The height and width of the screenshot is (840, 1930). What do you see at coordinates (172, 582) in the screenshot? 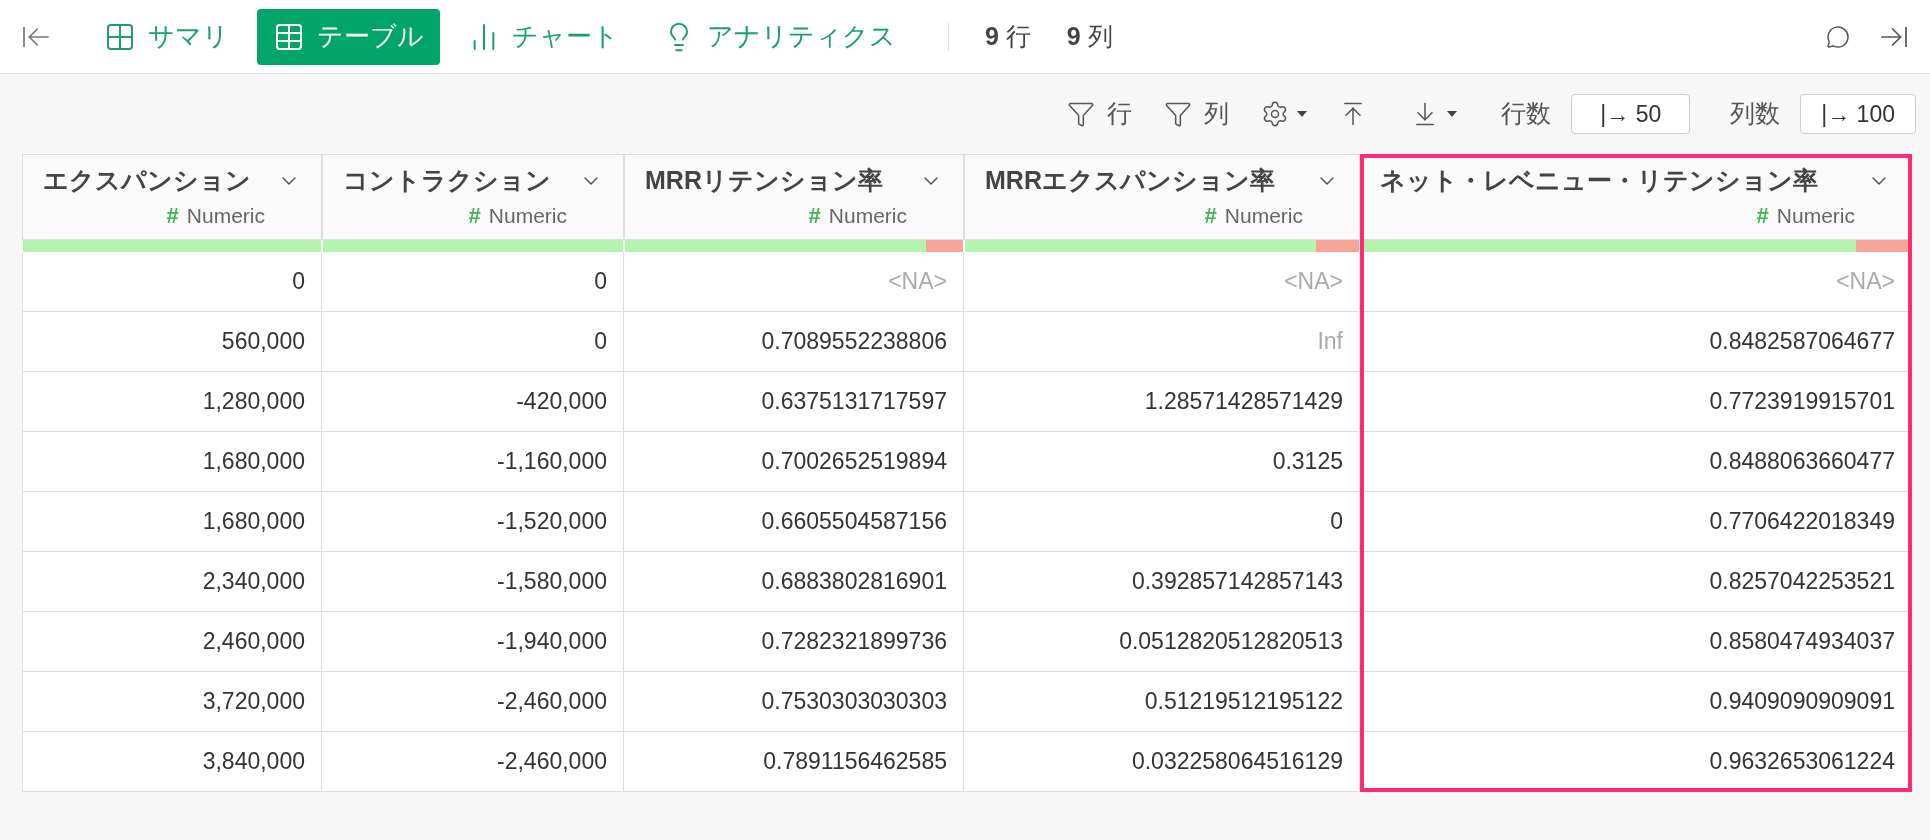
I see `table-cell: 2,340,000` at bounding box center [172, 582].